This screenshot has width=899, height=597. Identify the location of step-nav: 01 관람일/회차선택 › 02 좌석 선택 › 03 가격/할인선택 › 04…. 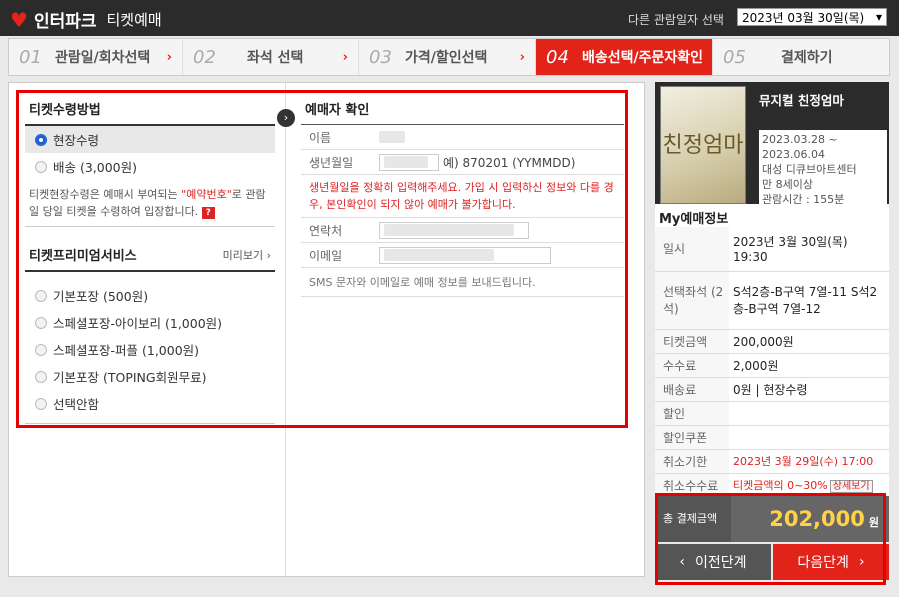
(449, 57).